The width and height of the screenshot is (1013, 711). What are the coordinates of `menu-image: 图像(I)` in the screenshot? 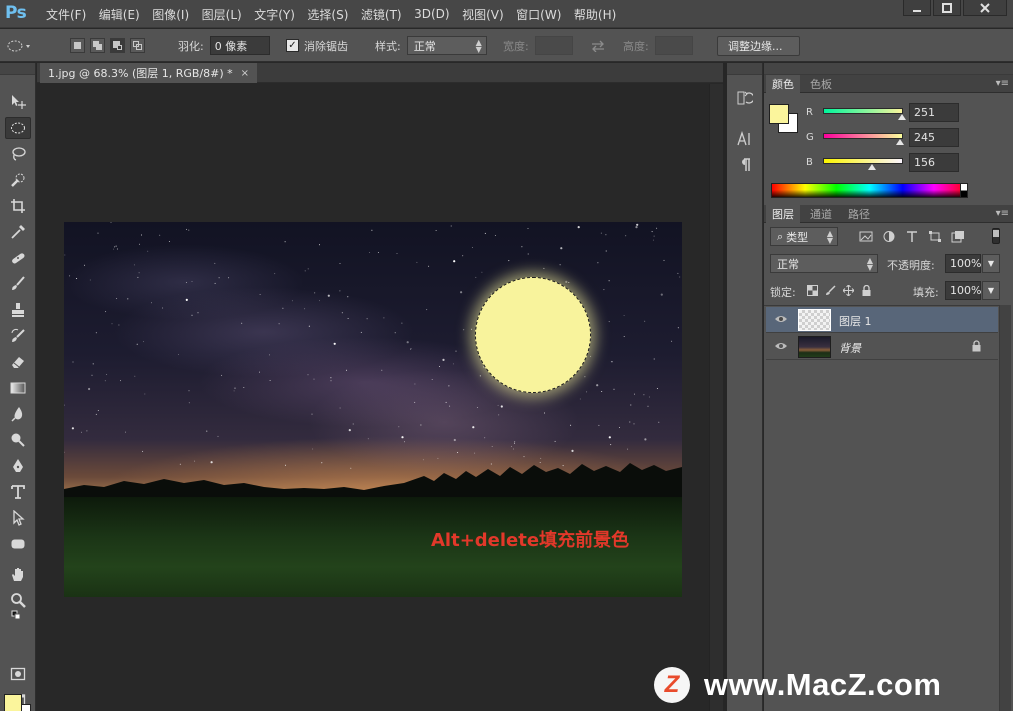 It's located at (170, 14).